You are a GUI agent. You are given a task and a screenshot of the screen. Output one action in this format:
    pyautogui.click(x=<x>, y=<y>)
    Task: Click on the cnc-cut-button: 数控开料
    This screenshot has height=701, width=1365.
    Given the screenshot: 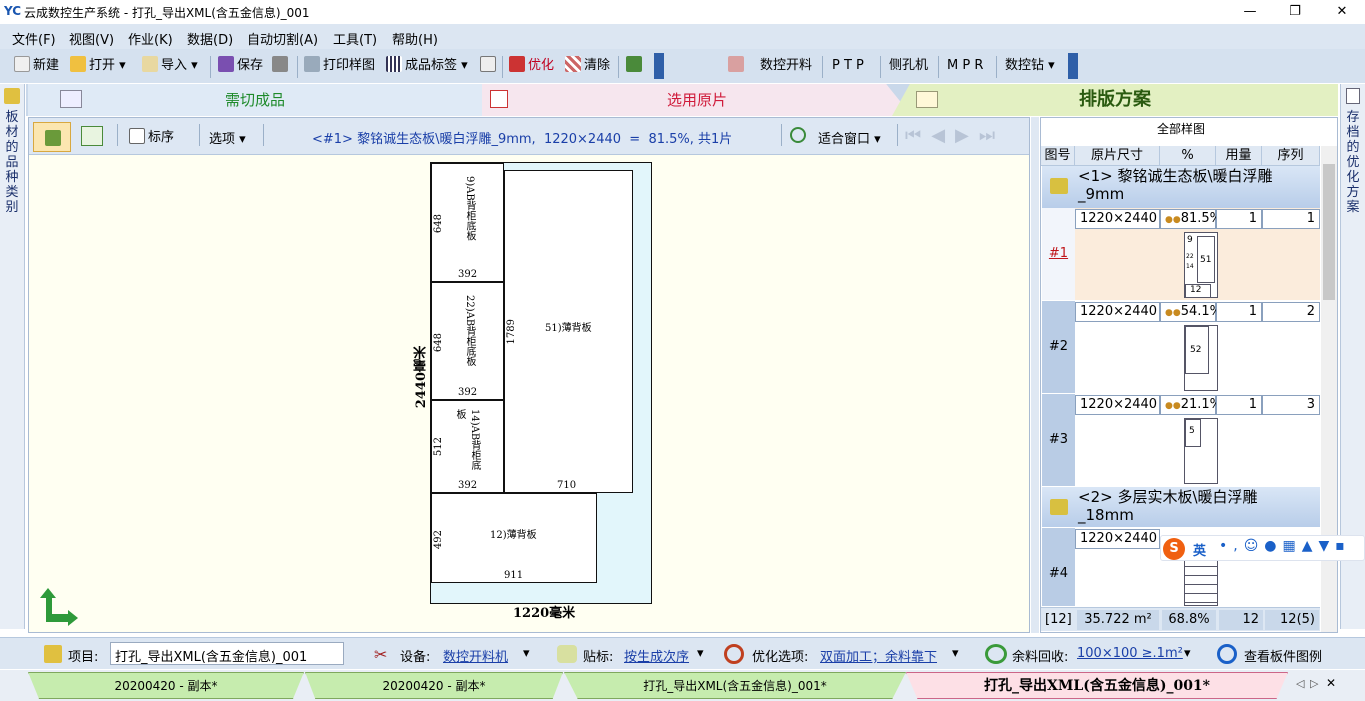 What is the action you would take?
    pyautogui.click(x=786, y=66)
    